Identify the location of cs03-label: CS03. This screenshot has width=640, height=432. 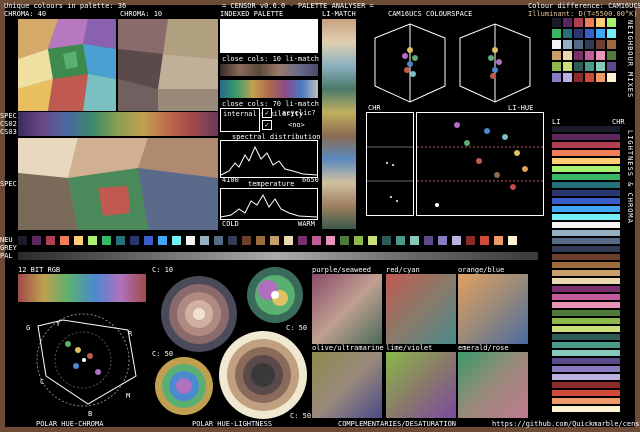
(8, 132).